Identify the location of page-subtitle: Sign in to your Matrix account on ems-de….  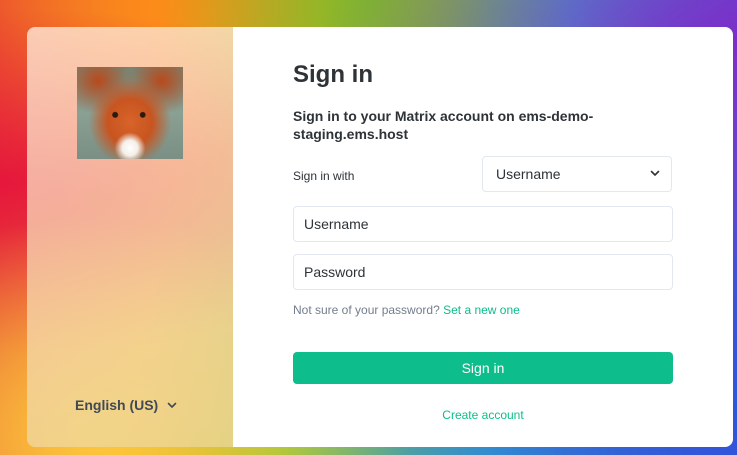
(443, 125).